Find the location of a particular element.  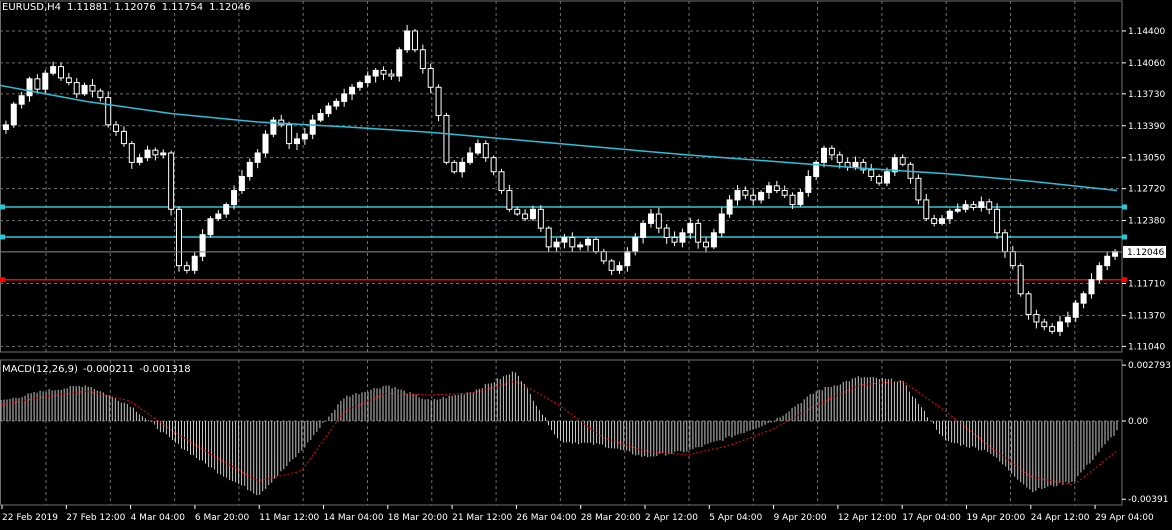

y-tick-label: 1.11370 is located at coordinates (1146, 316).